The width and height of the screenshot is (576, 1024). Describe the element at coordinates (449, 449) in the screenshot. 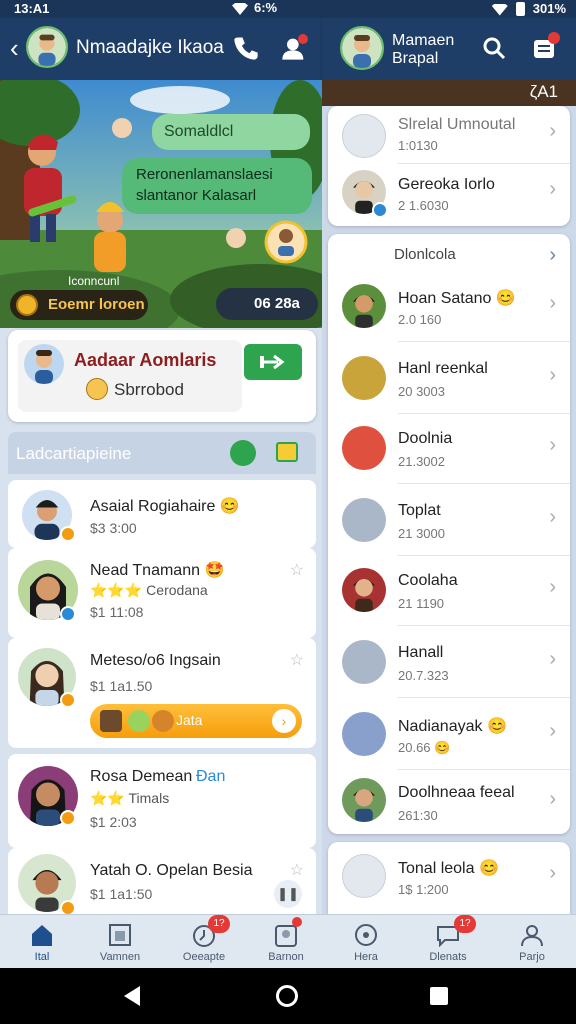

I see `list-item: Doolnia 21.3002 ›` at that location.